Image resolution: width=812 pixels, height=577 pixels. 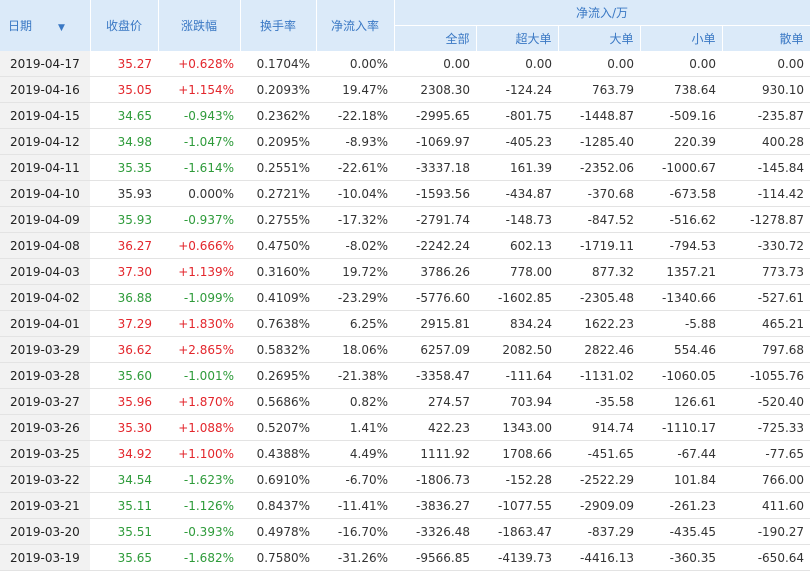 What do you see at coordinates (278, 375) in the screenshot?
I see `cell-turnover: 0.2695%` at bounding box center [278, 375].